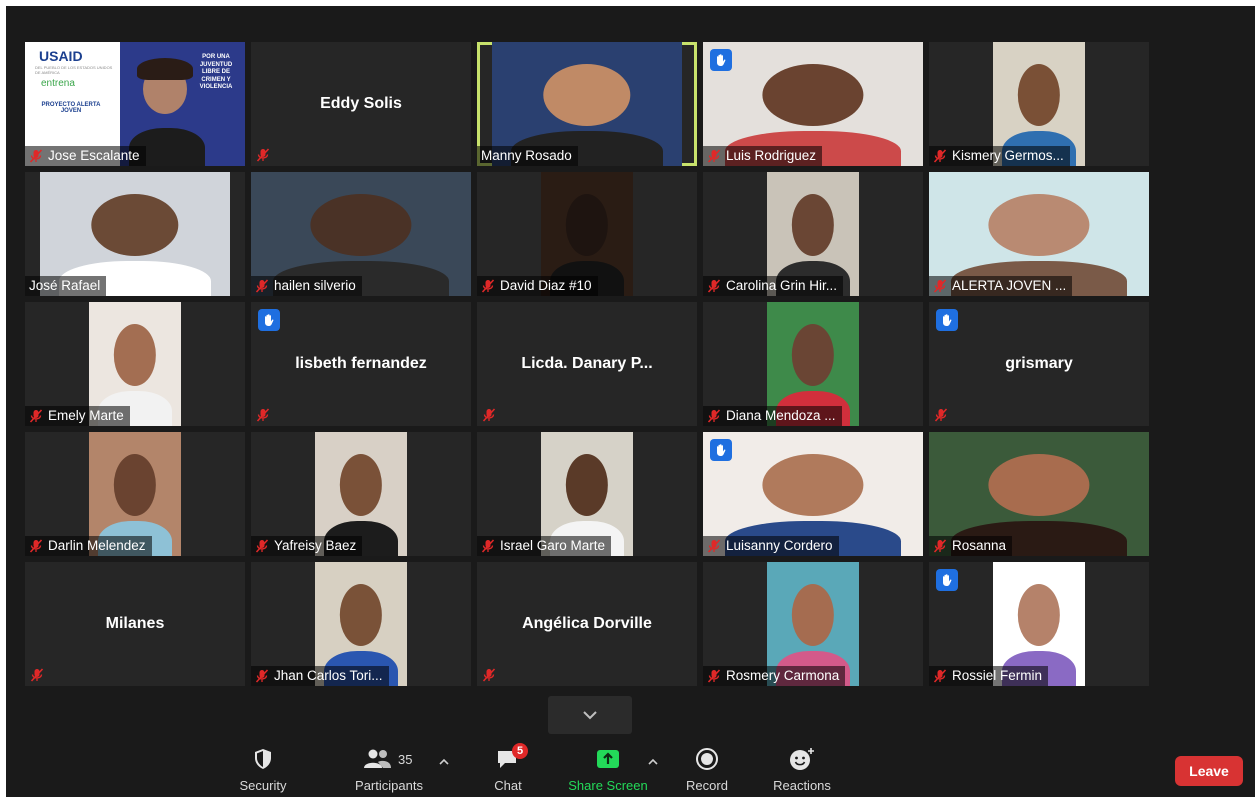 This screenshot has width=1255, height=797. Describe the element at coordinates (1039, 624) in the screenshot. I see `participant-tile: Rossiel Fermin` at that location.